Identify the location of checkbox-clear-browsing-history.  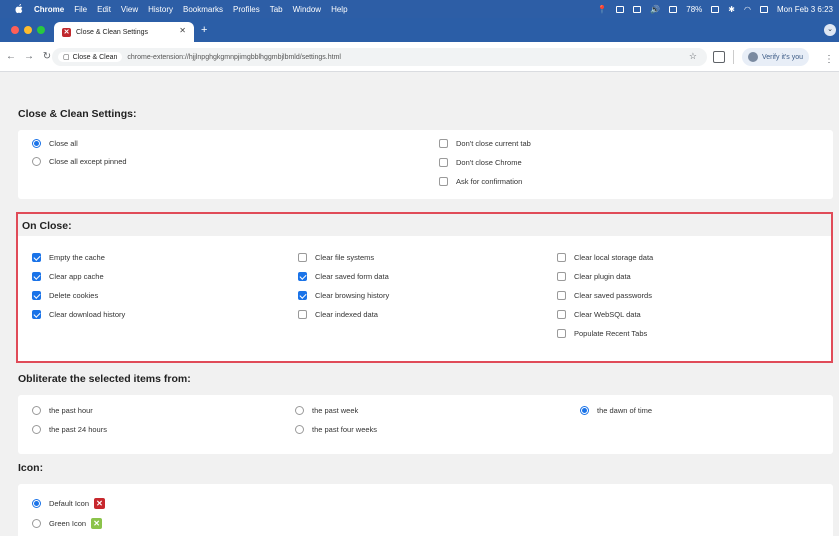
(302, 295).